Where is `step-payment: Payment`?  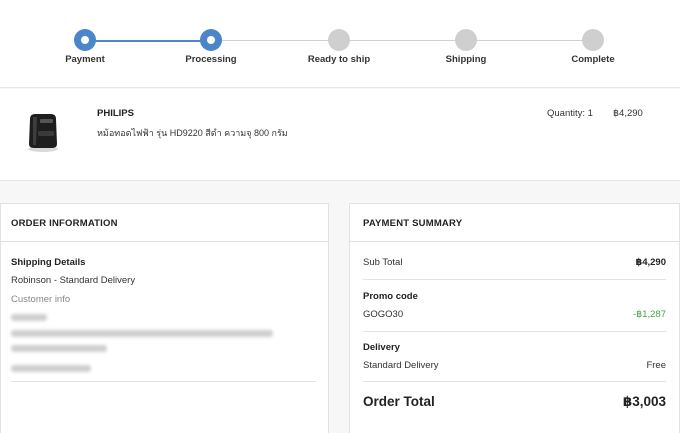 step-payment: Payment is located at coordinates (85, 47).